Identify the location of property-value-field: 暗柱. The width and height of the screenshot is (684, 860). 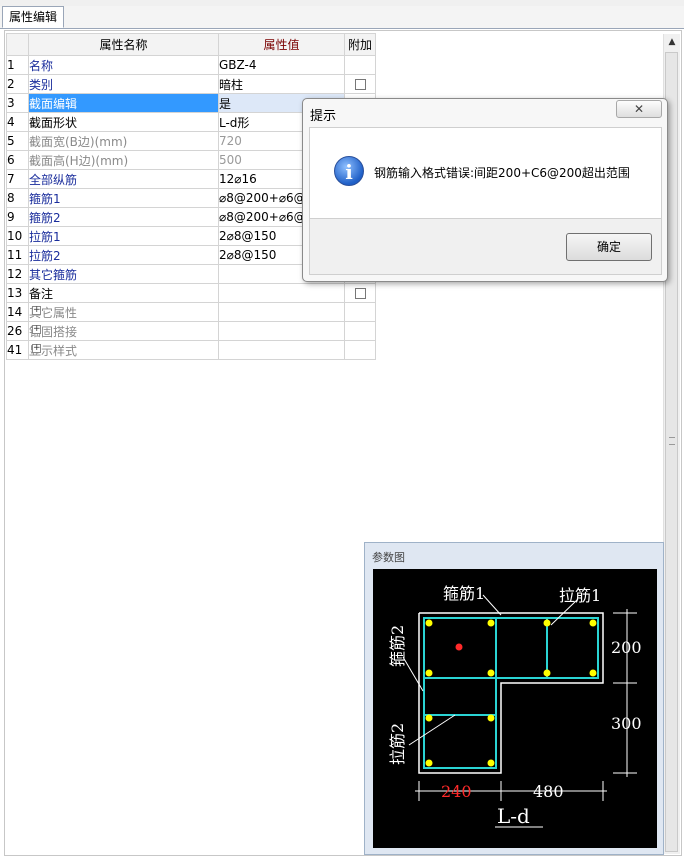
(281, 84).